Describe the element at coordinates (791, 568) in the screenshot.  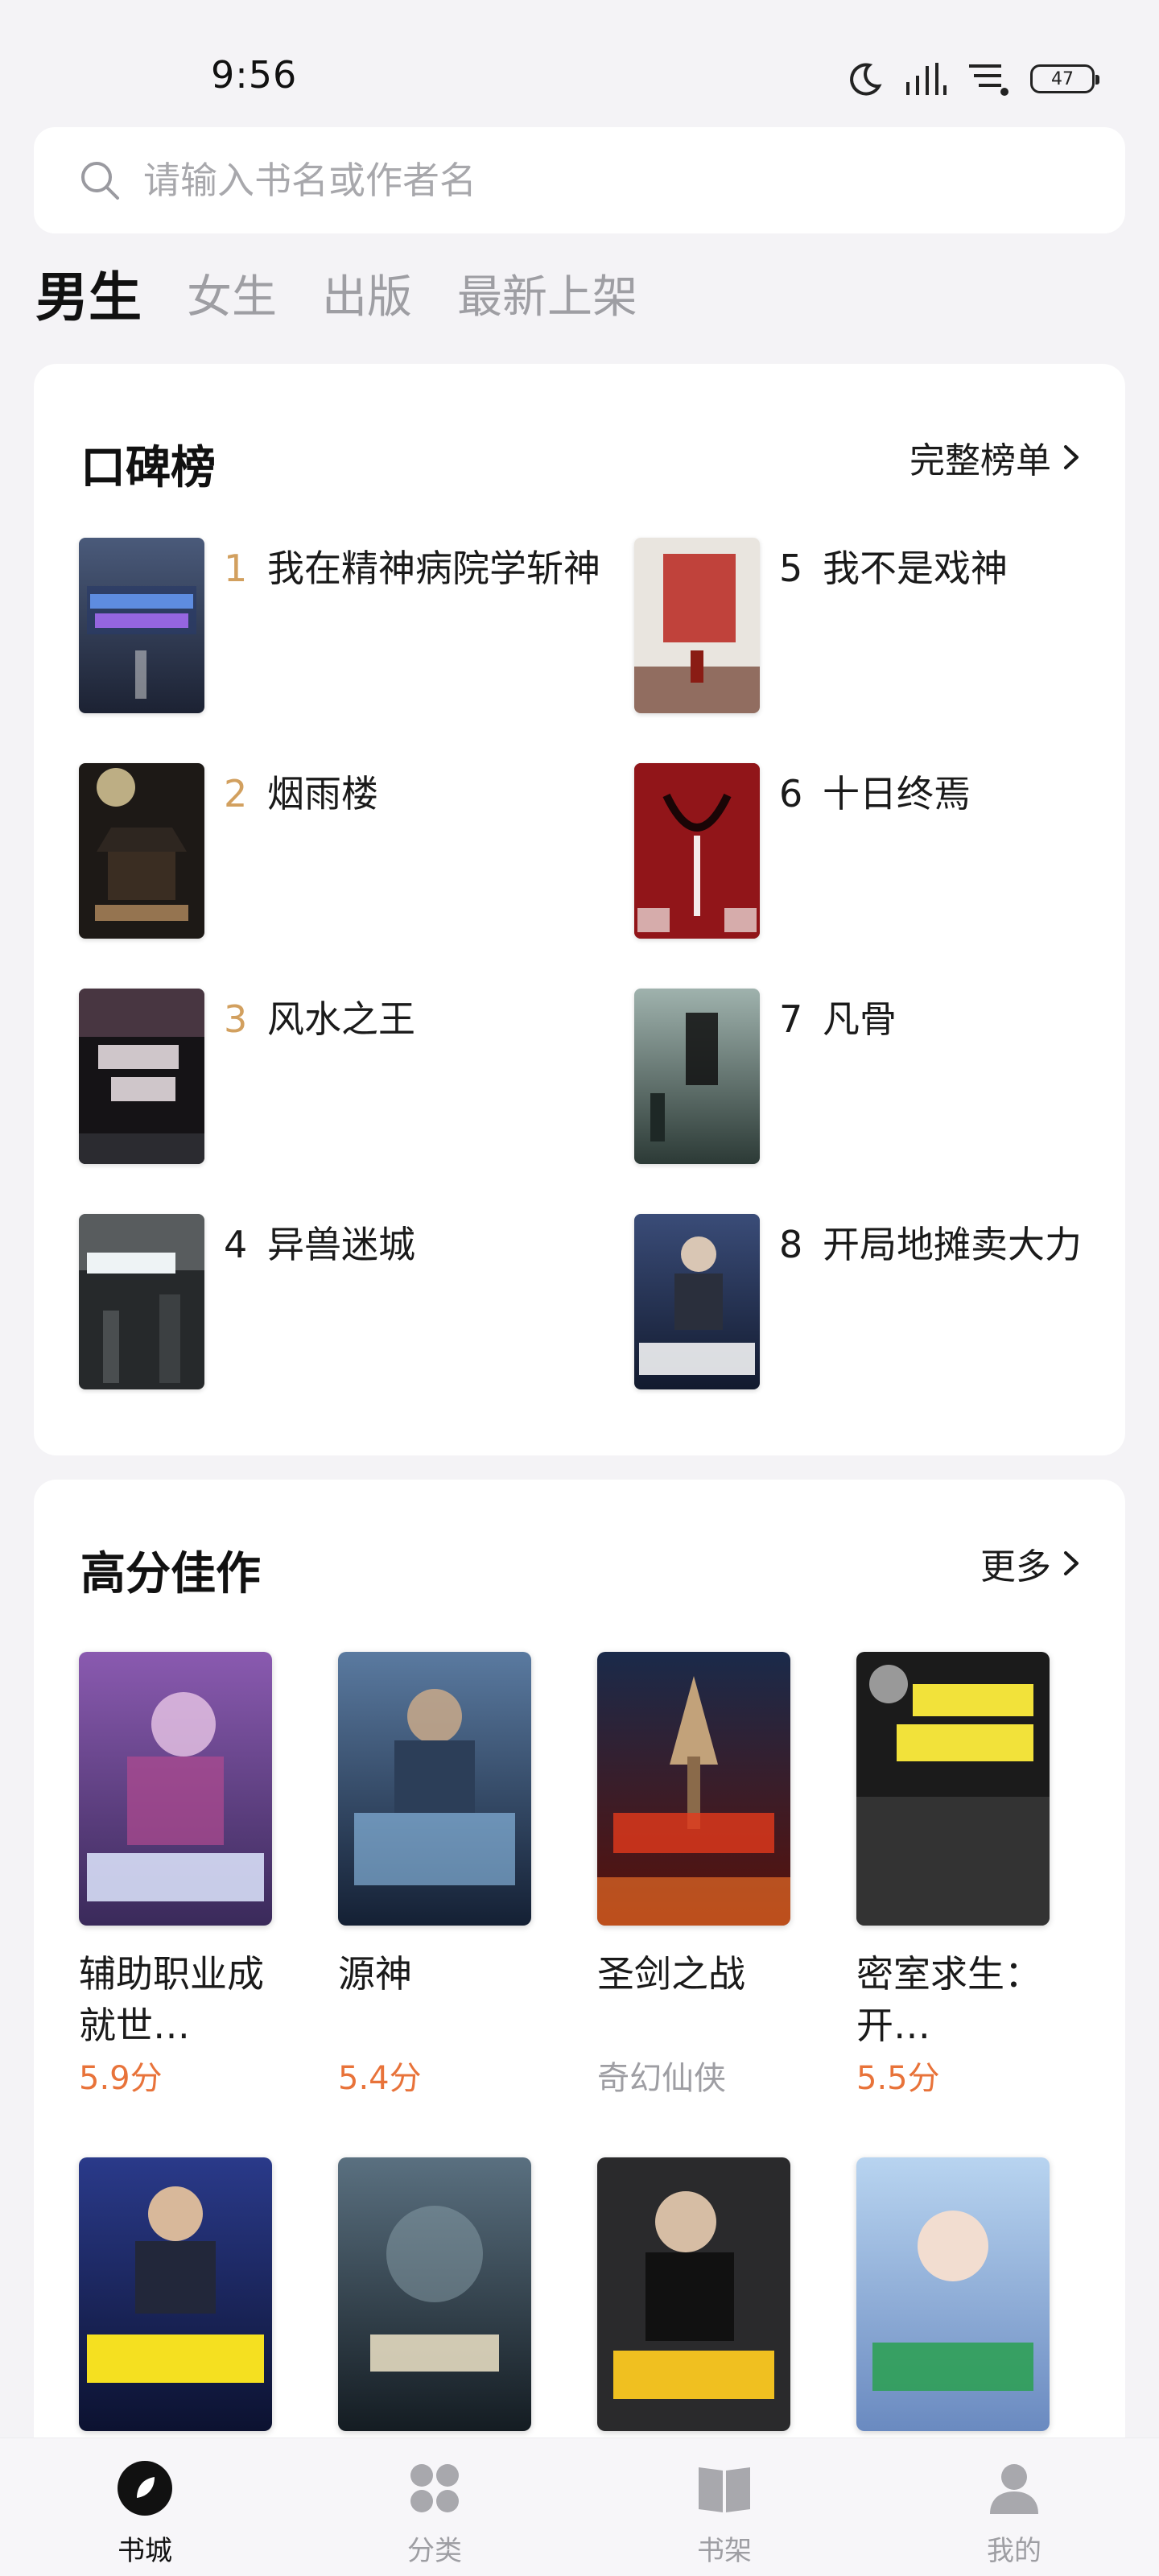
I see `rank-number: 5` at that location.